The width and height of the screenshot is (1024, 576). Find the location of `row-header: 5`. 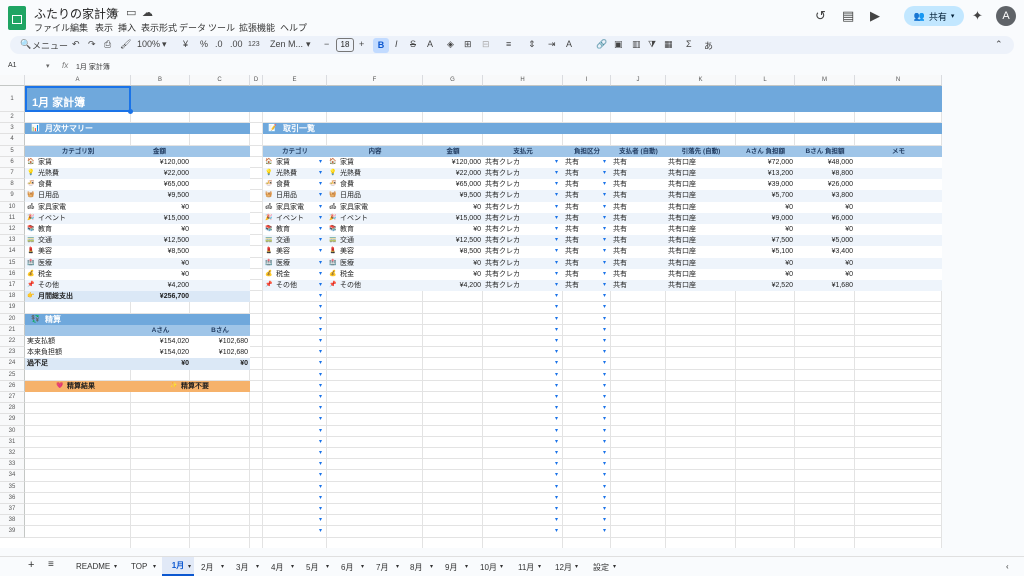

row-header: 5 is located at coordinates (12, 151).